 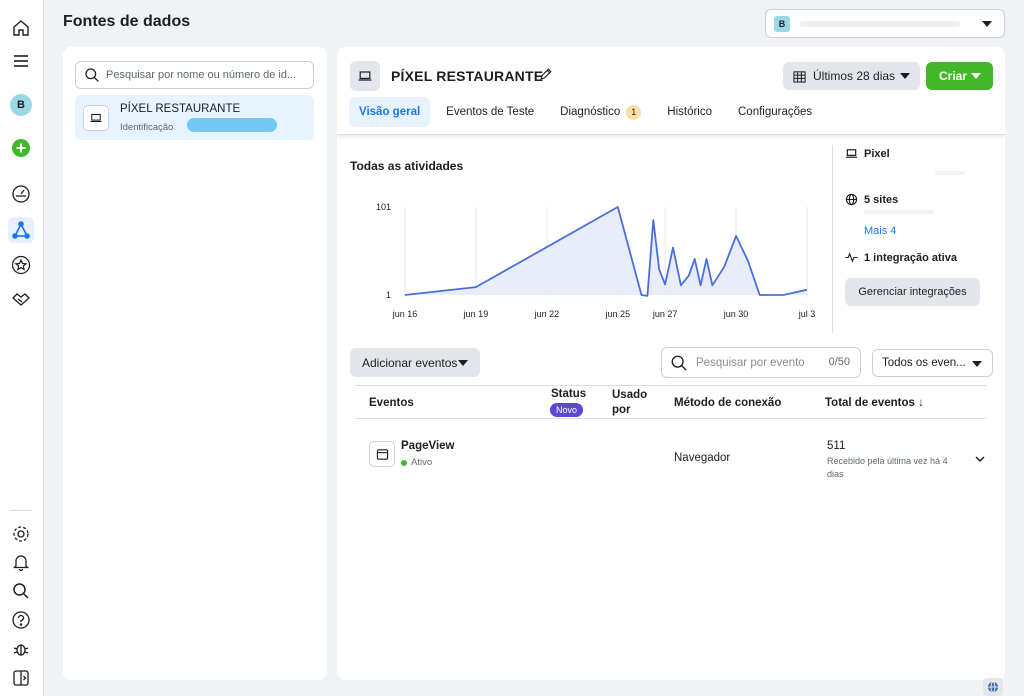 What do you see at coordinates (728, 403) in the screenshot?
I see `col-connection-method: Método de conexão` at bounding box center [728, 403].